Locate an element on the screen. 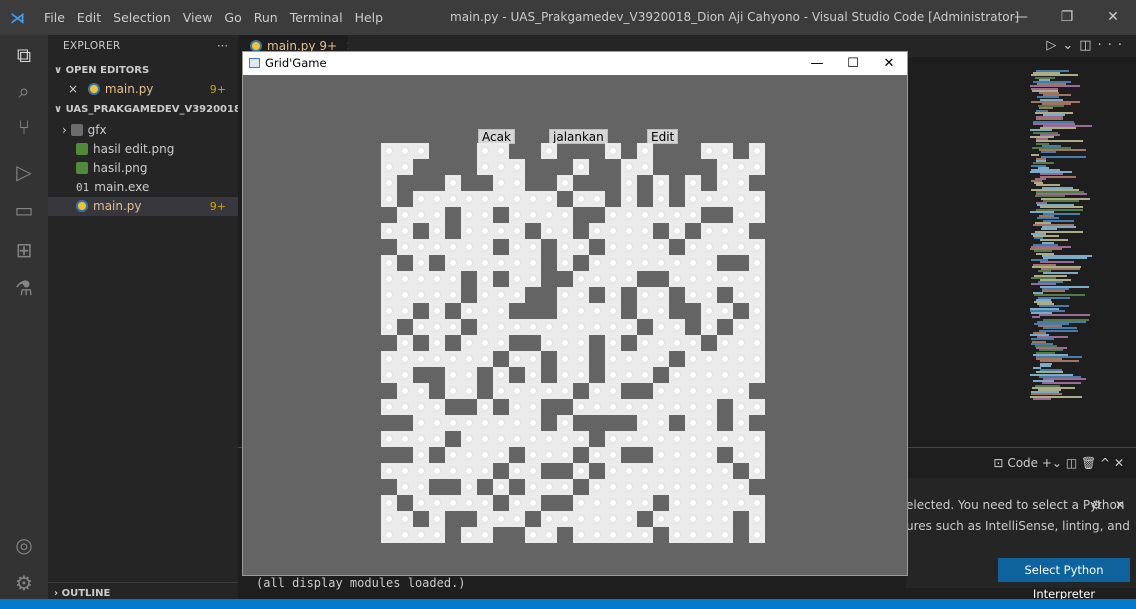 The width and height of the screenshot is (1136, 609). edit-button: Edit is located at coordinates (663, 136).